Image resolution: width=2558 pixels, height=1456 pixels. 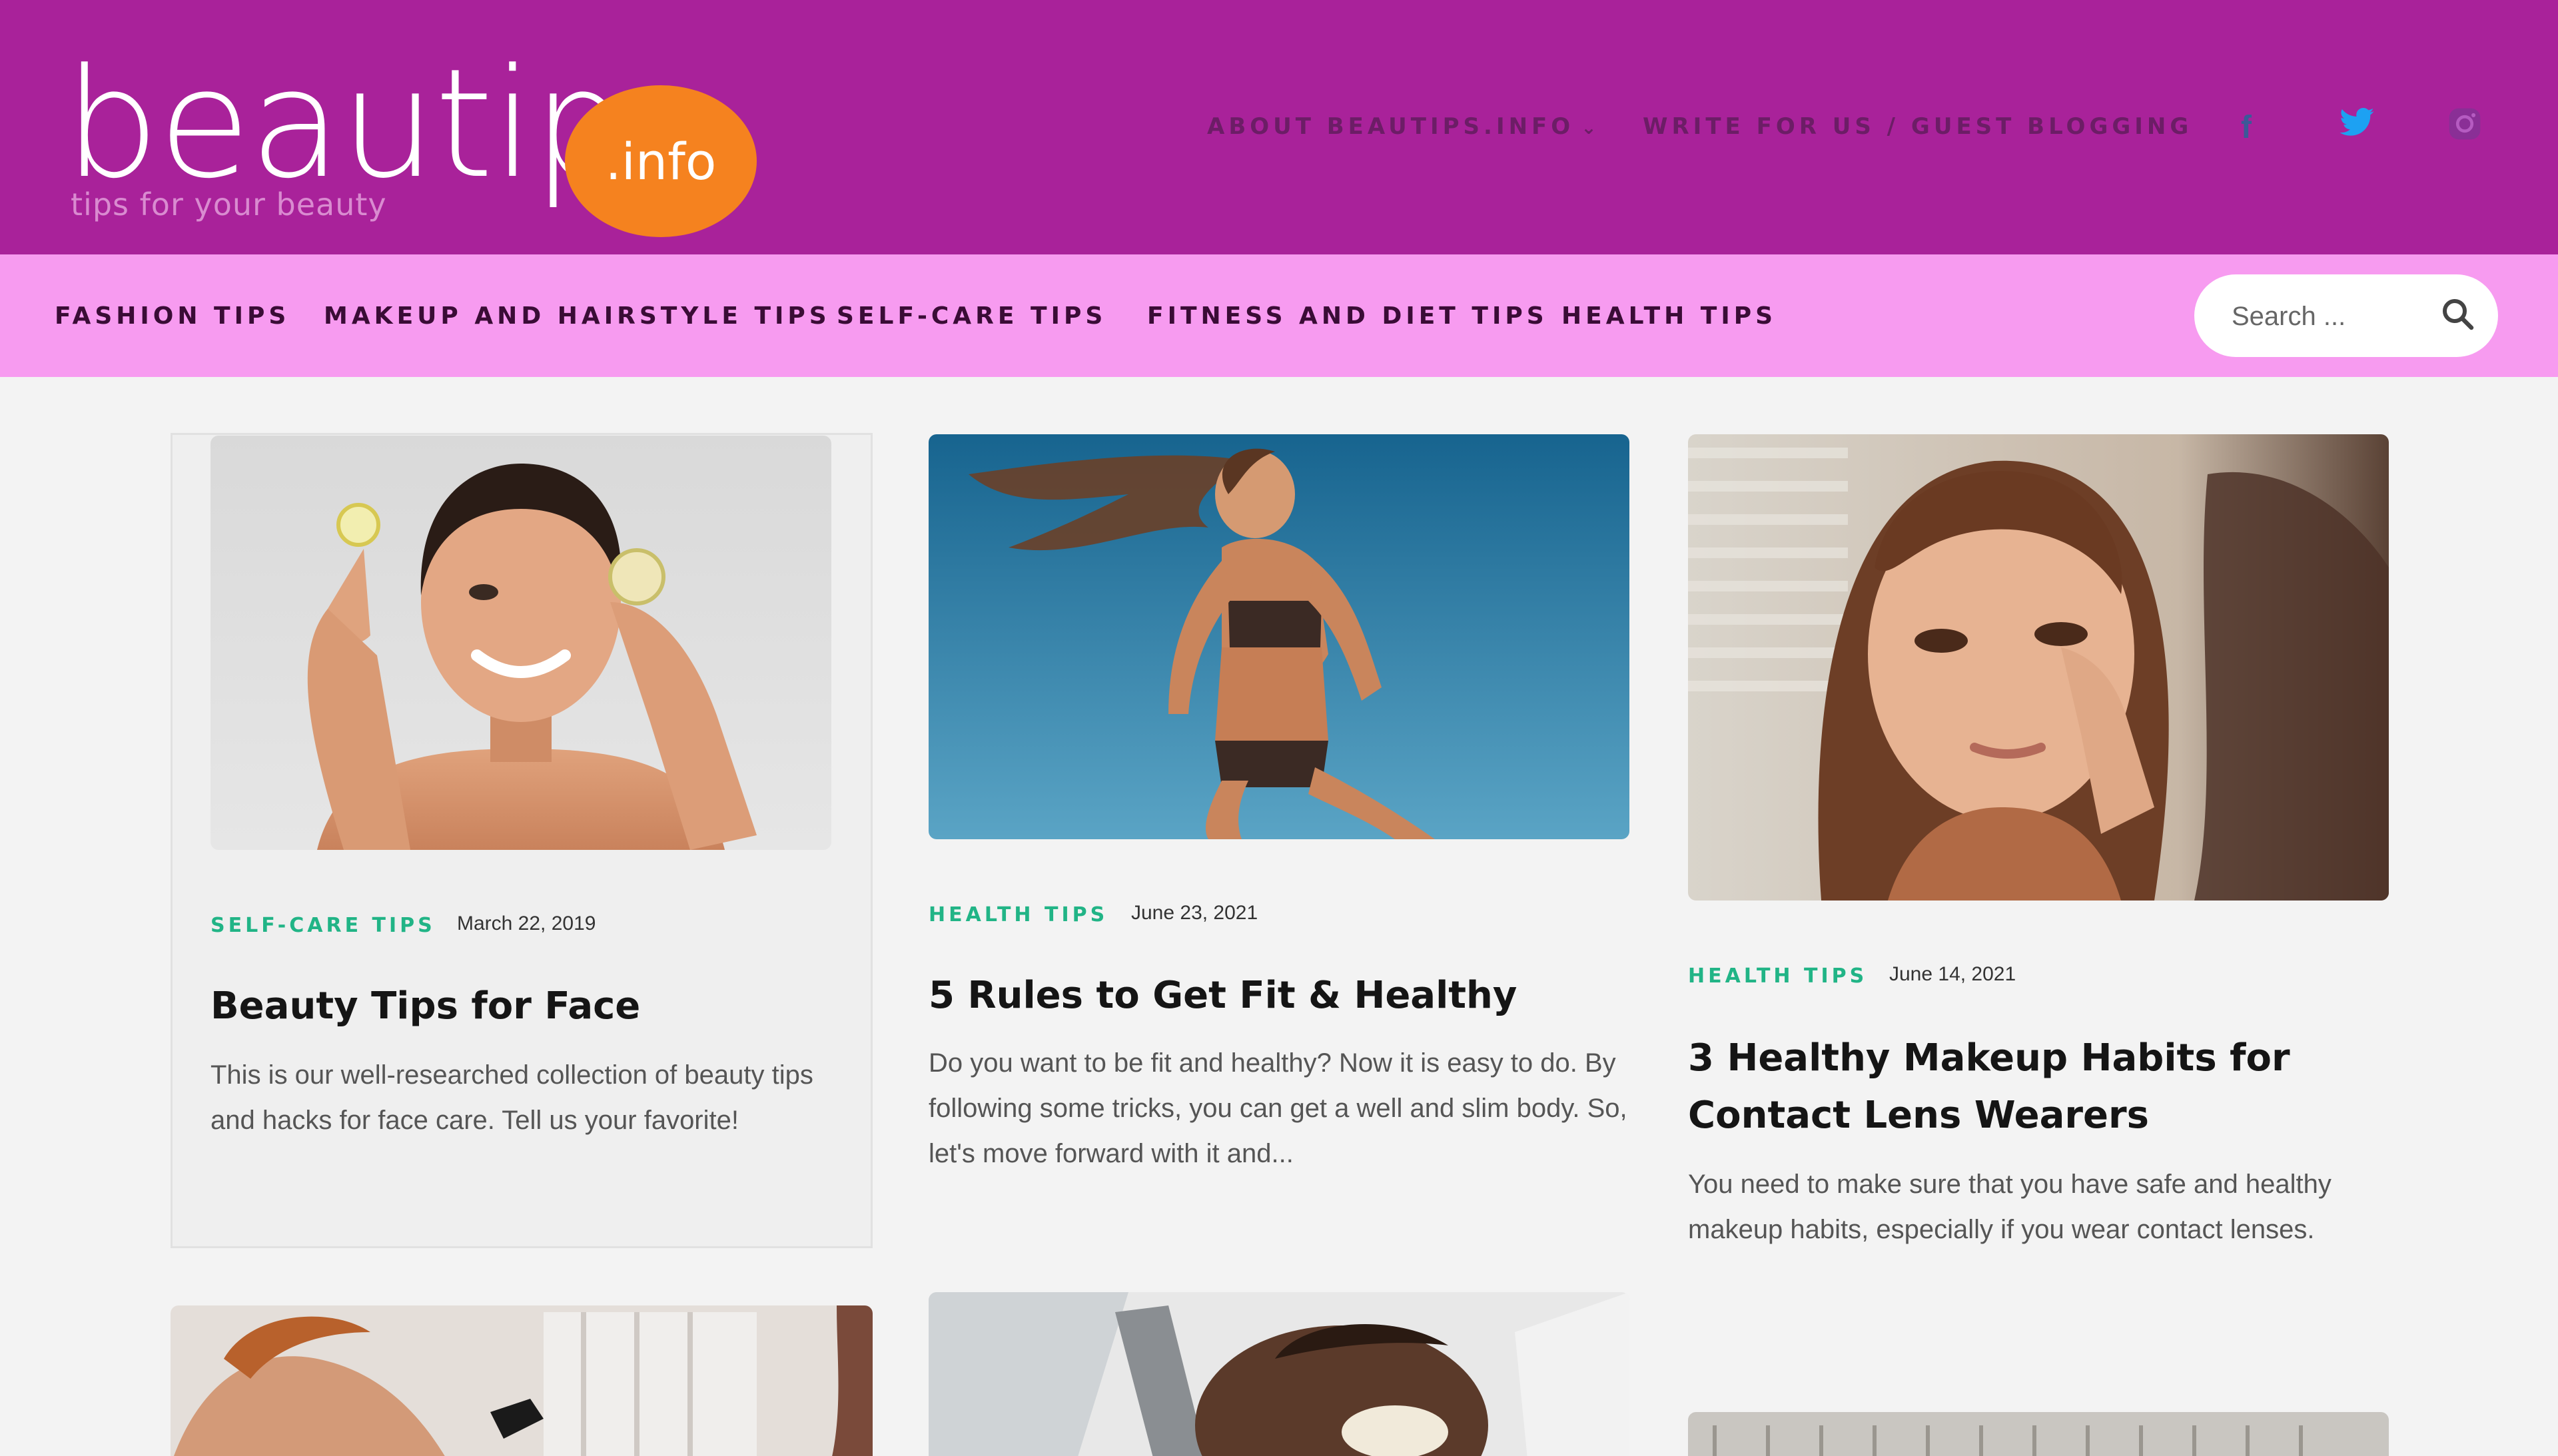 What do you see at coordinates (1194, 913) in the screenshot?
I see `post-date: June 23, 2021` at bounding box center [1194, 913].